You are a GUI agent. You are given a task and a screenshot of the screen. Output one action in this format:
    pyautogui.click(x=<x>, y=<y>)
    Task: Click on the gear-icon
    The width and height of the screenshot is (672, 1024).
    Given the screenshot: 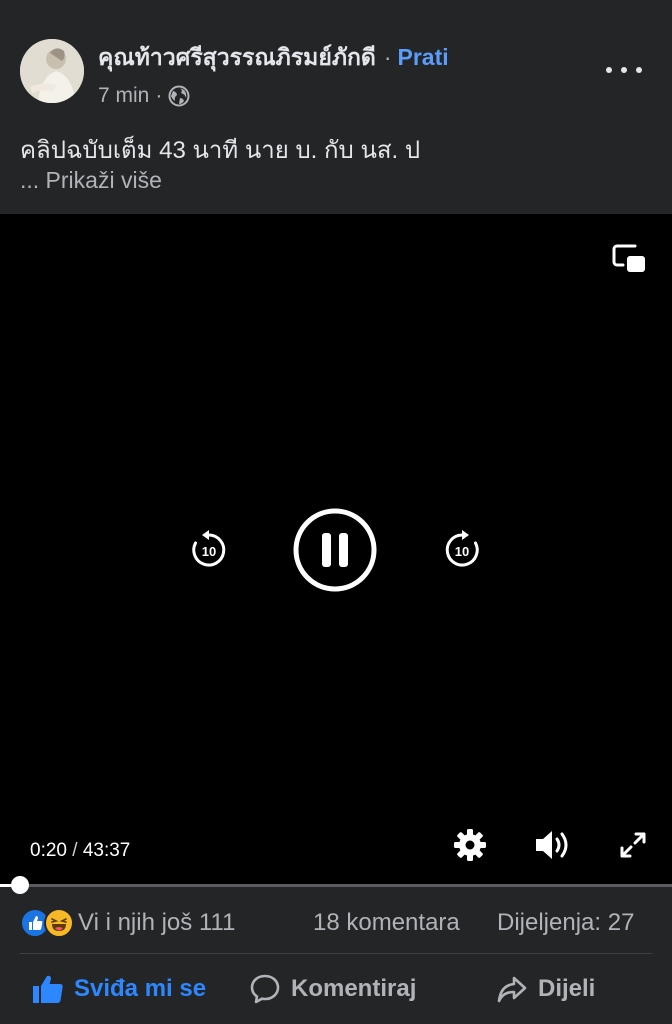 What is the action you would take?
    pyautogui.click(x=470, y=845)
    